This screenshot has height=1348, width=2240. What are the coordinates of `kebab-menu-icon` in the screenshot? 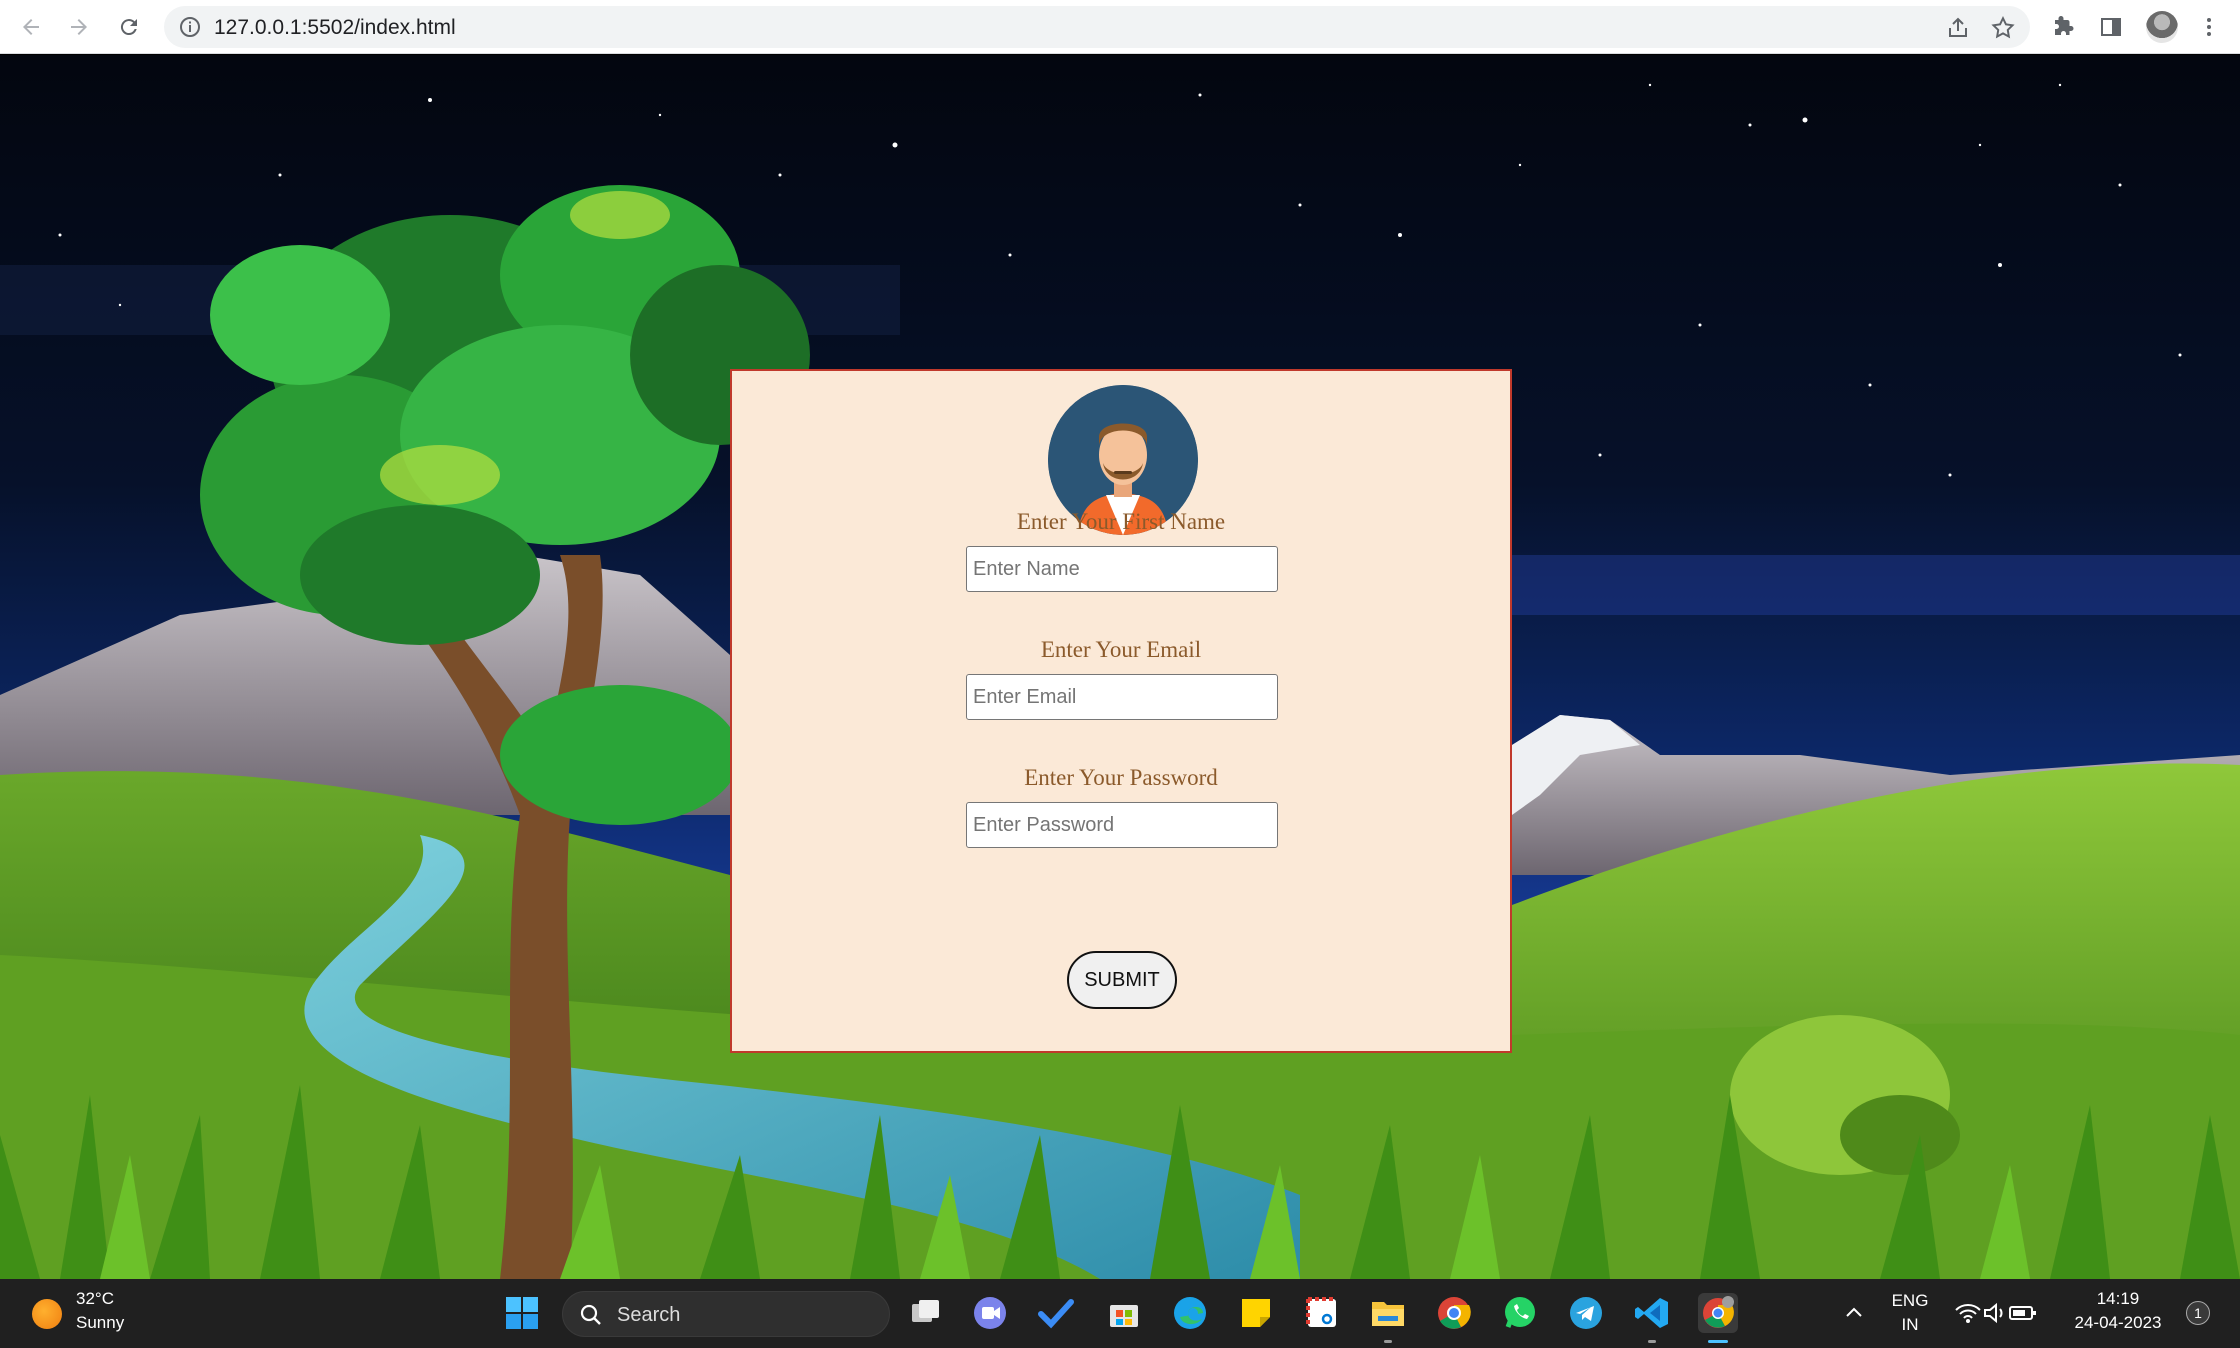 It's located at (2209, 27).